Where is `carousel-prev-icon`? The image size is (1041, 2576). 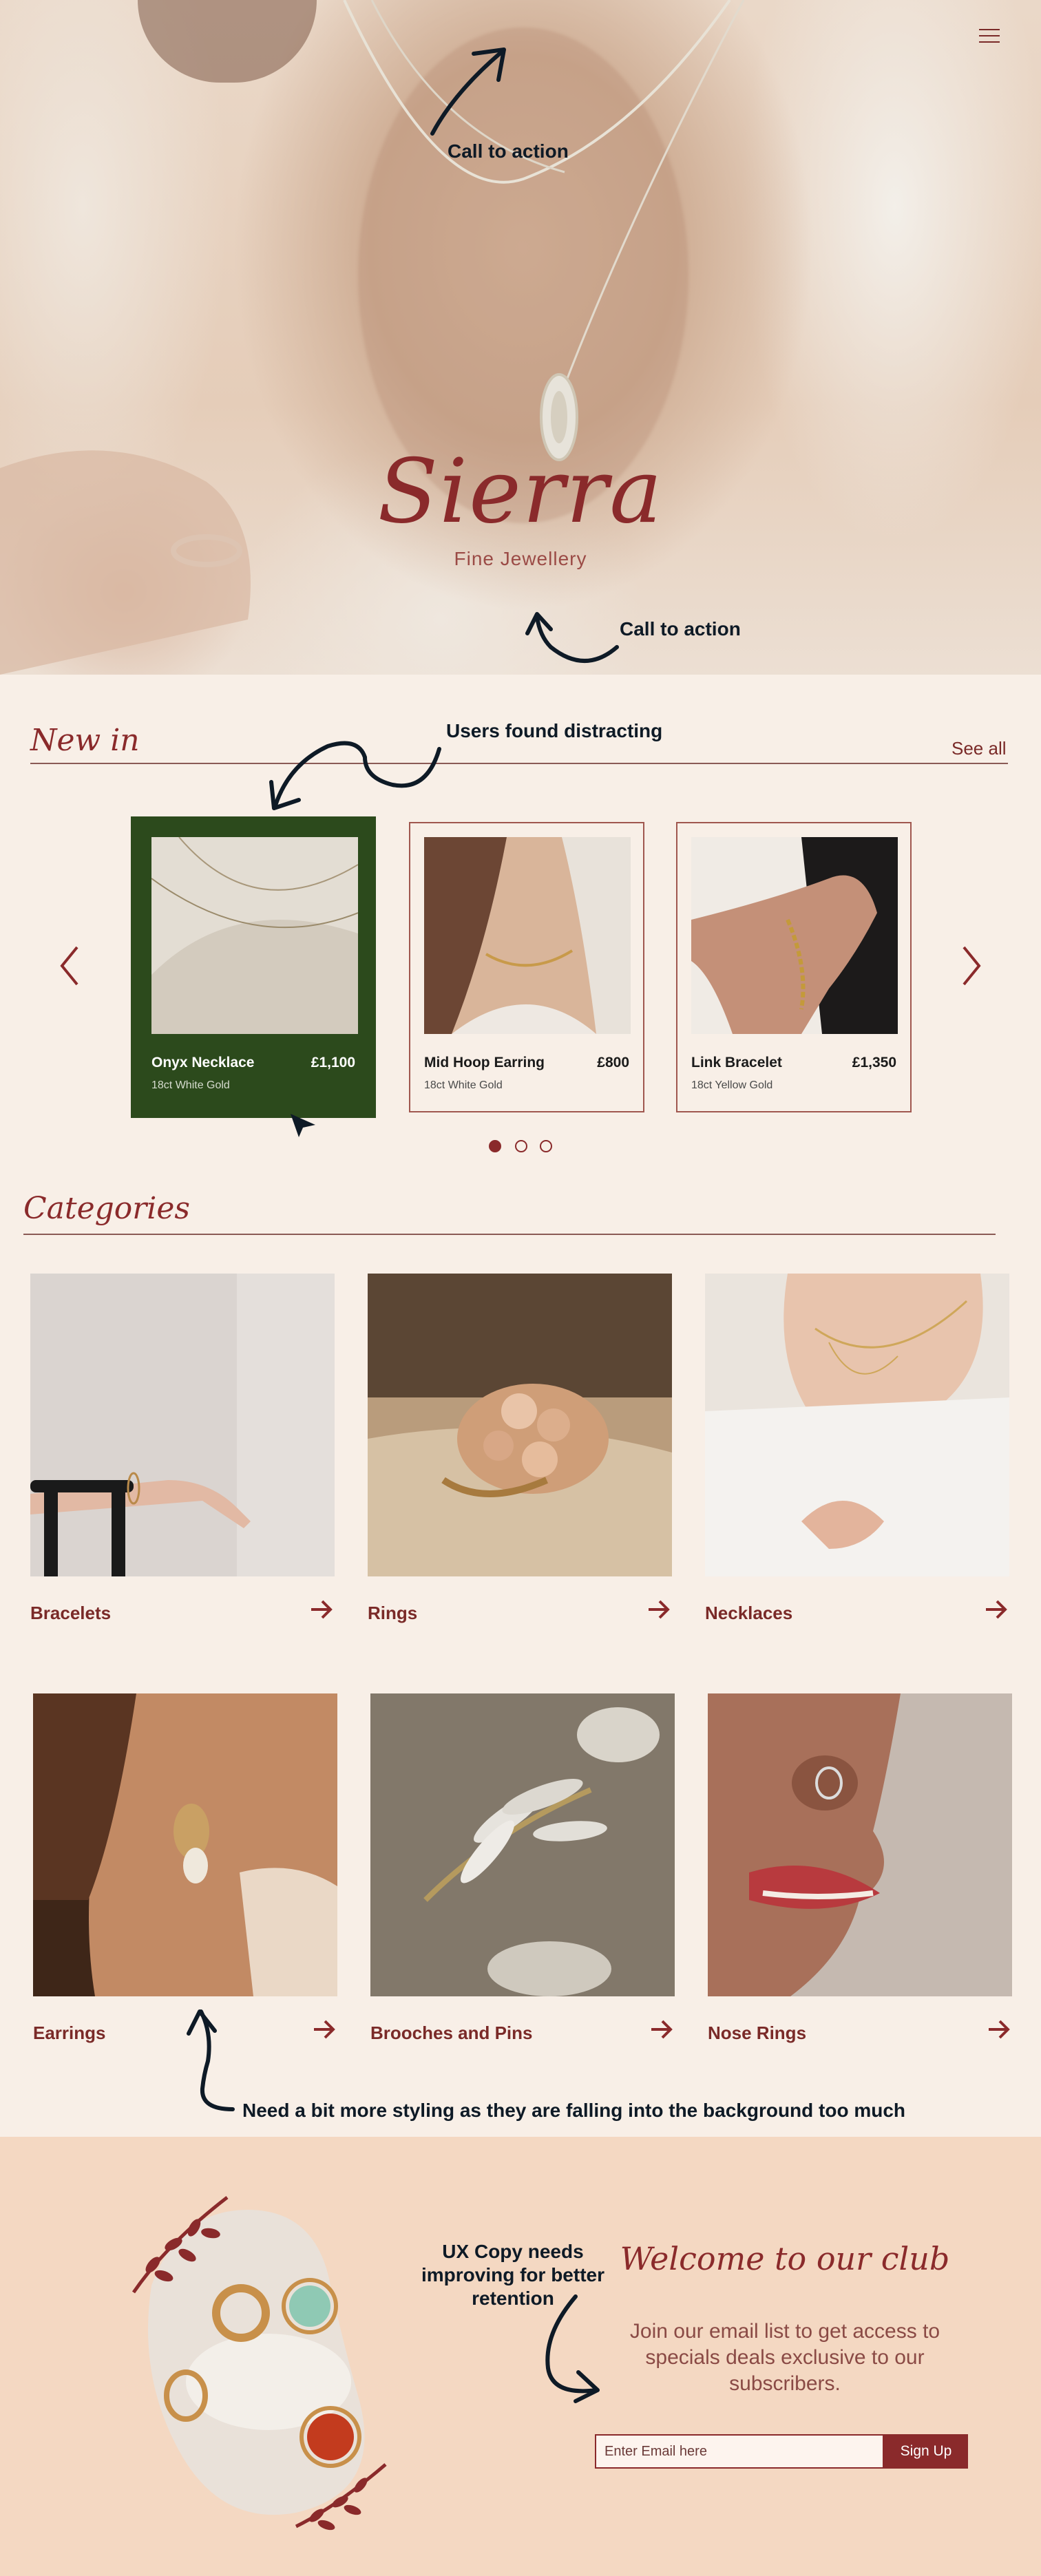
carousel-prev-icon is located at coordinates (70, 966).